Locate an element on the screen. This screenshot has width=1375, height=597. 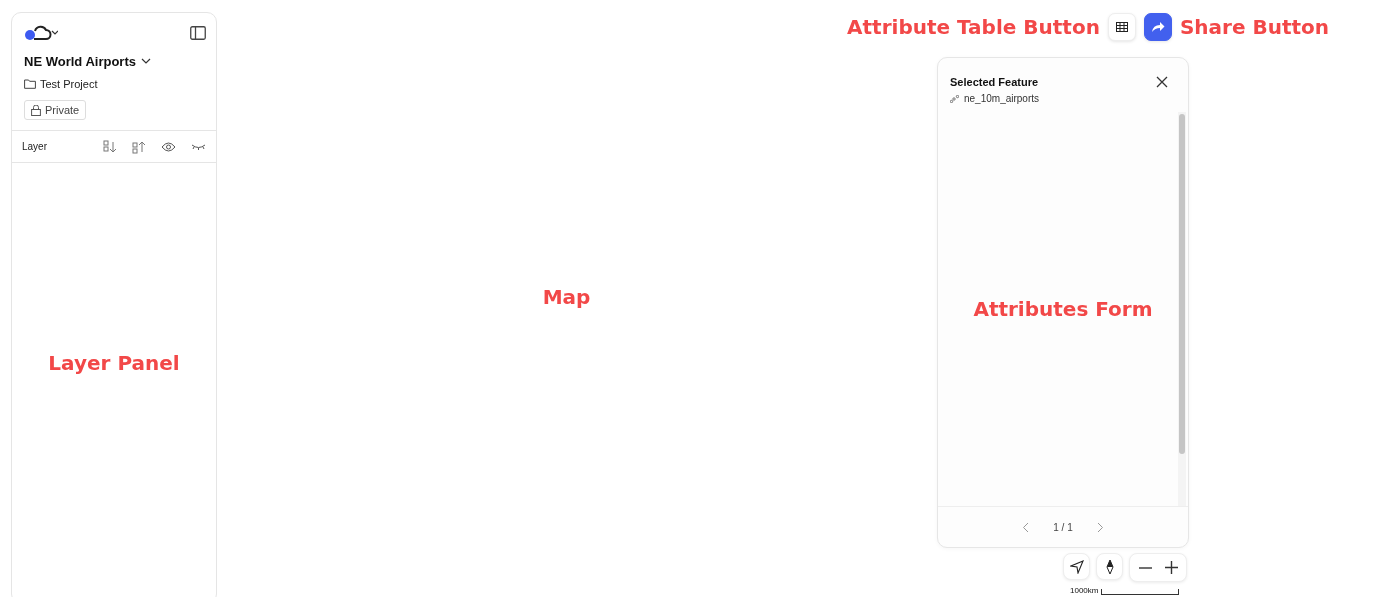
locate-button is located at coordinates (1076, 566).